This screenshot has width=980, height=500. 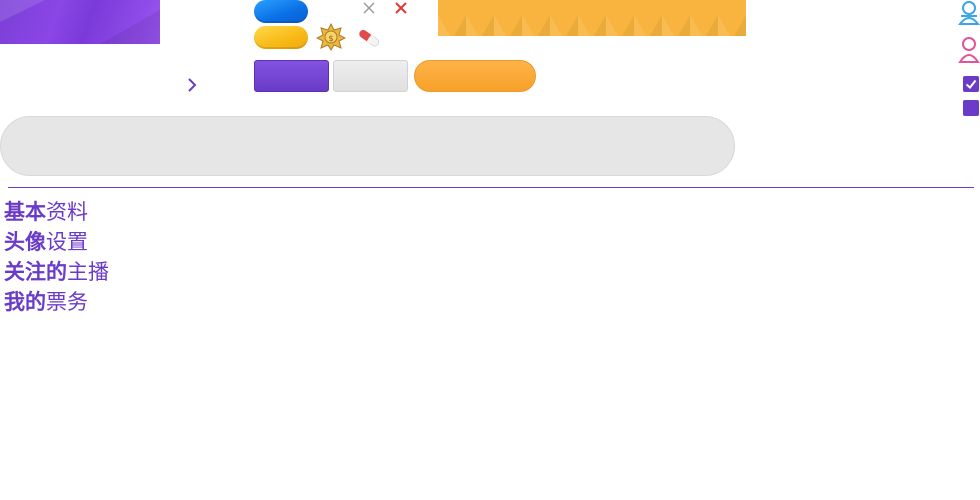 I want to click on menu-item-followed-hosts: 关注的主播, so click(x=56, y=272).